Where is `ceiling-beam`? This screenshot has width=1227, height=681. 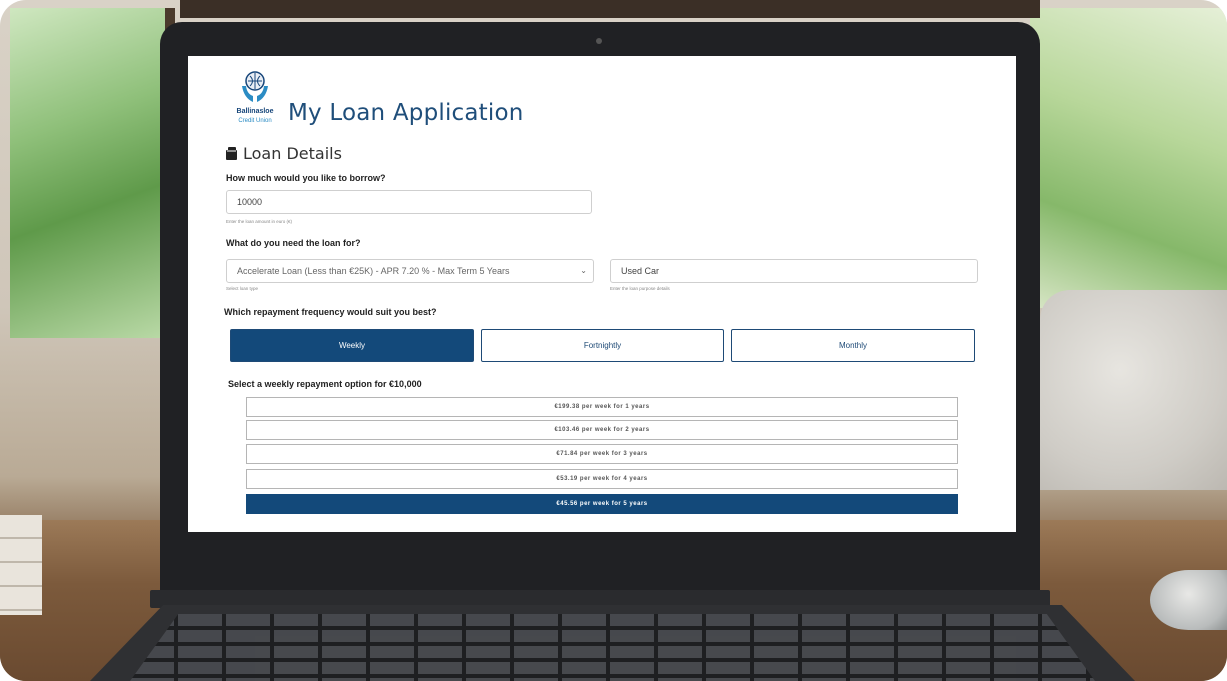
ceiling-beam is located at coordinates (610, 9).